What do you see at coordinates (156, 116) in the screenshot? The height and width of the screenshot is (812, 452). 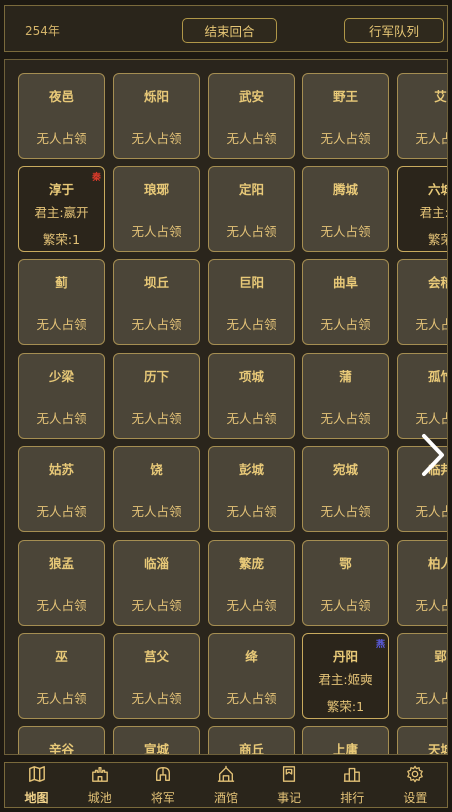 I see `city-cell: 烁阳 无人占领` at bounding box center [156, 116].